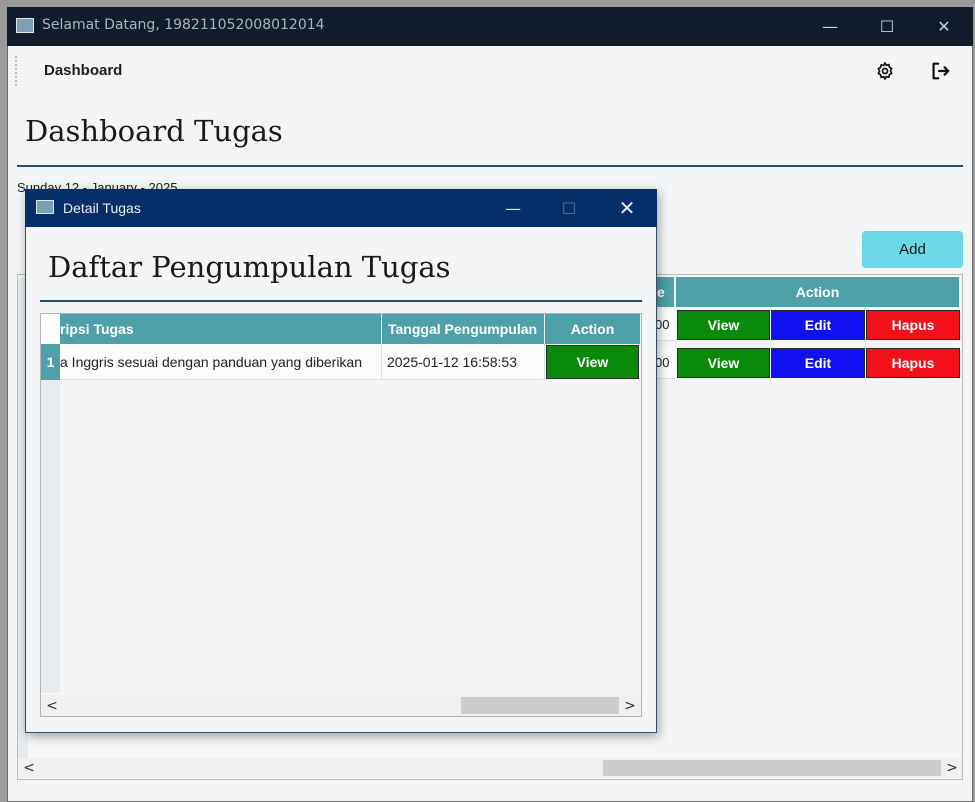  What do you see at coordinates (944, 26) in the screenshot?
I see `close-button: ✕` at bounding box center [944, 26].